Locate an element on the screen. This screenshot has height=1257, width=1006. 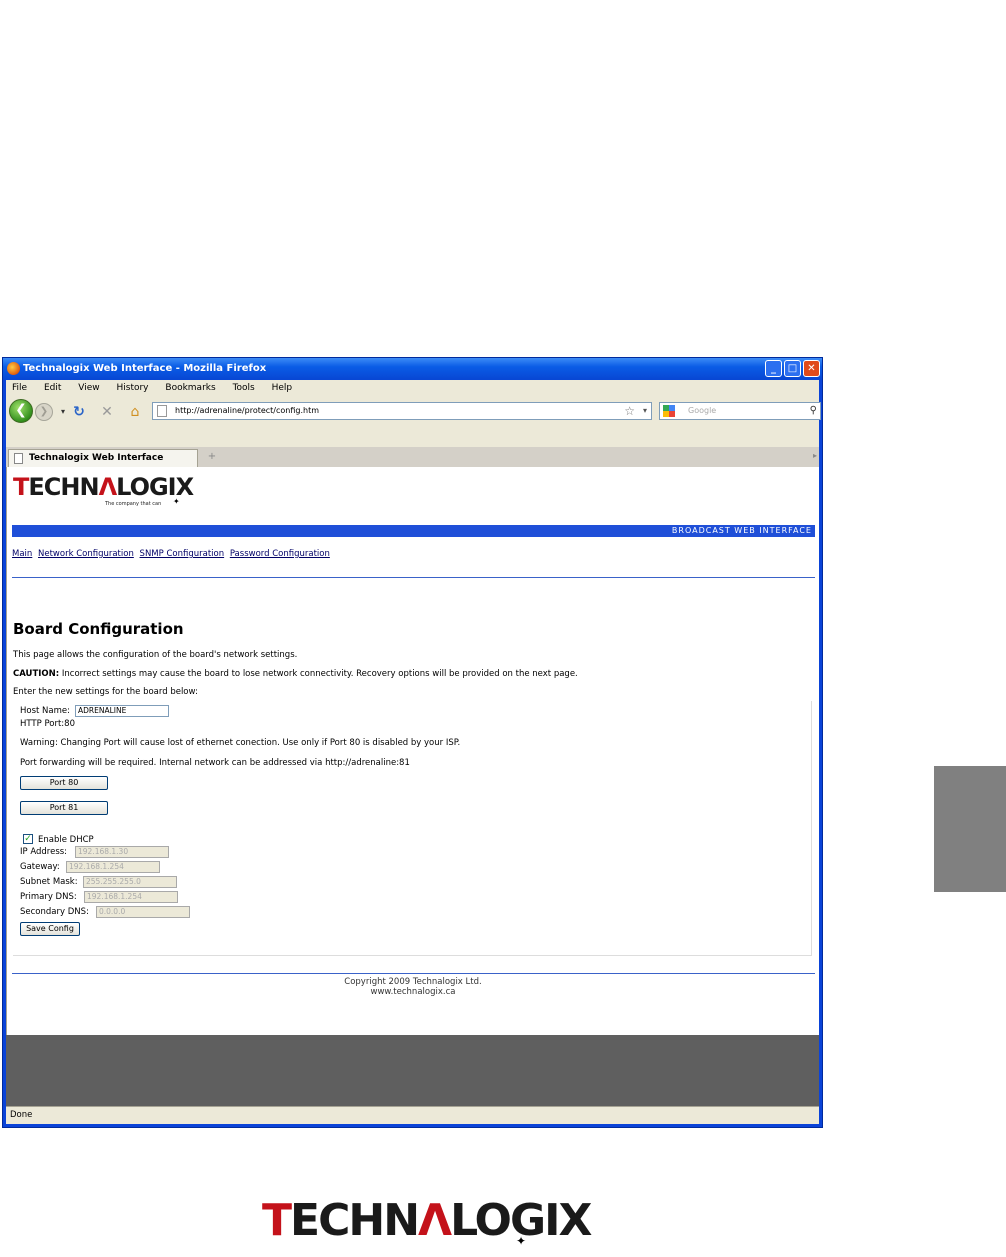
empty-viewport-area is located at coordinates (412, 1070).